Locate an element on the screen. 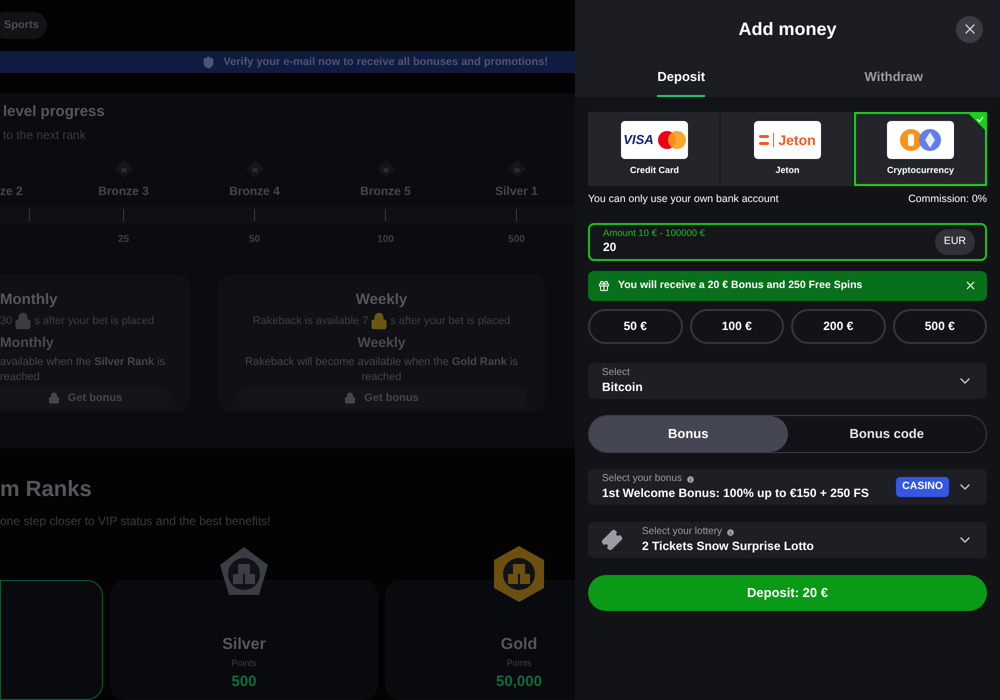 This screenshot has width=1000, height=700. switch-option: Bonus is located at coordinates (688, 434).